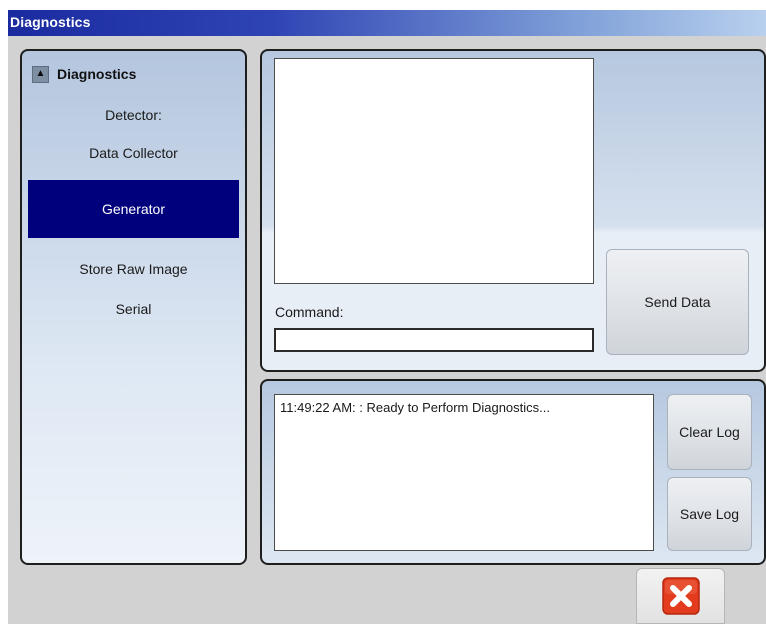  What do you see at coordinates (133, 269) in the screenshot?
I see `sidebar-item-store-raw-image: Store Raw Image` at bounding box center [133, 269].